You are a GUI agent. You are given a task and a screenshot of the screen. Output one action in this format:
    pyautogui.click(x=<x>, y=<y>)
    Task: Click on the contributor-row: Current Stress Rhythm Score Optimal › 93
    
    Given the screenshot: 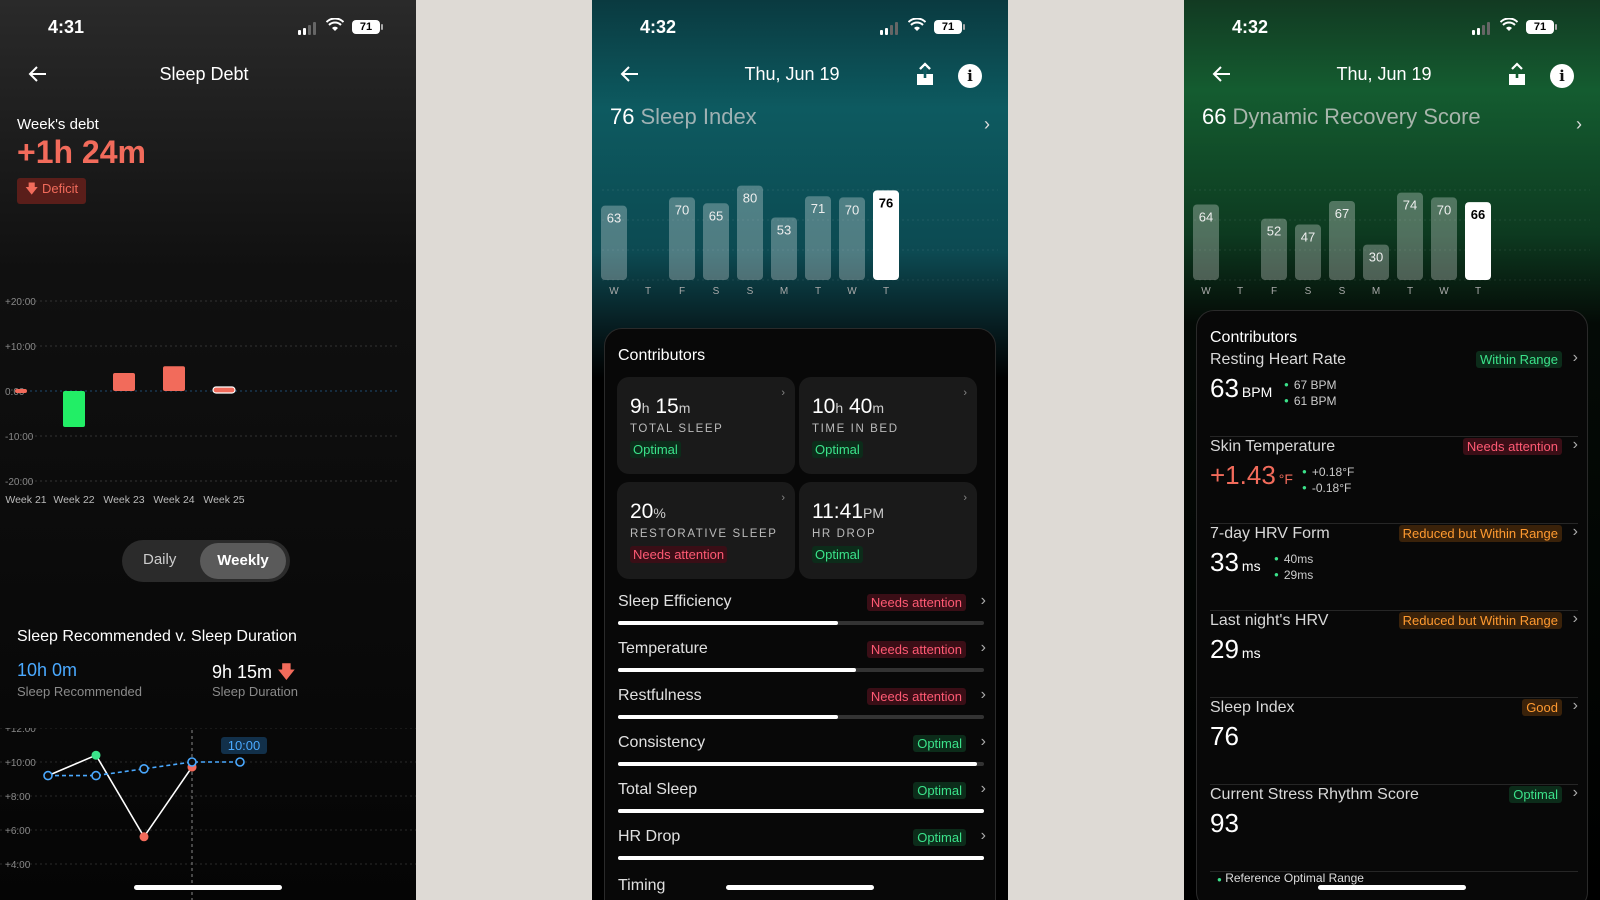 What is the action you would take?
    pyautogui.click(x=1394, y=828)
    